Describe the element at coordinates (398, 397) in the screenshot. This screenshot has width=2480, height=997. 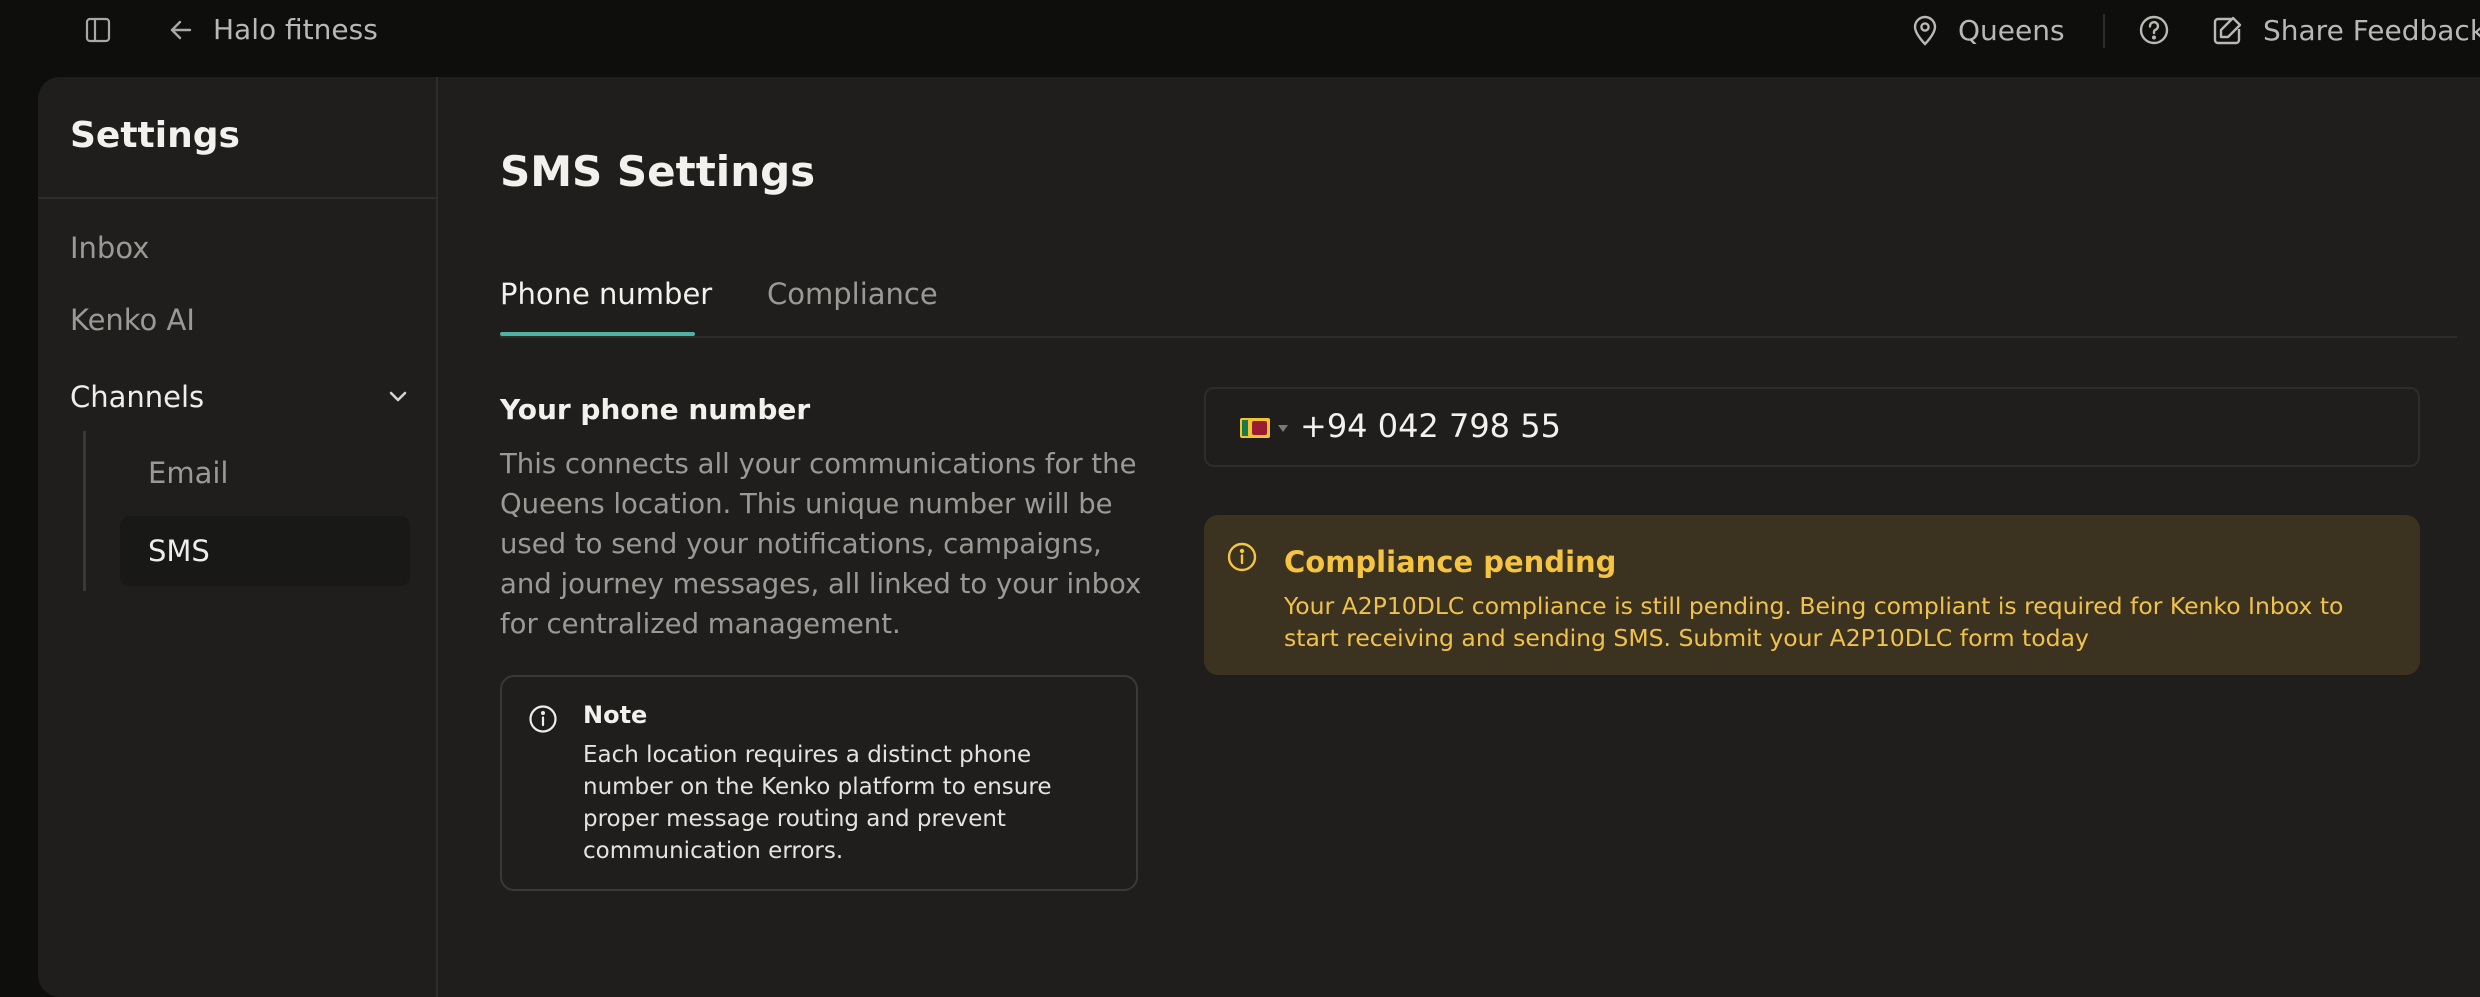
I see `chevron-down-icon` at that location.